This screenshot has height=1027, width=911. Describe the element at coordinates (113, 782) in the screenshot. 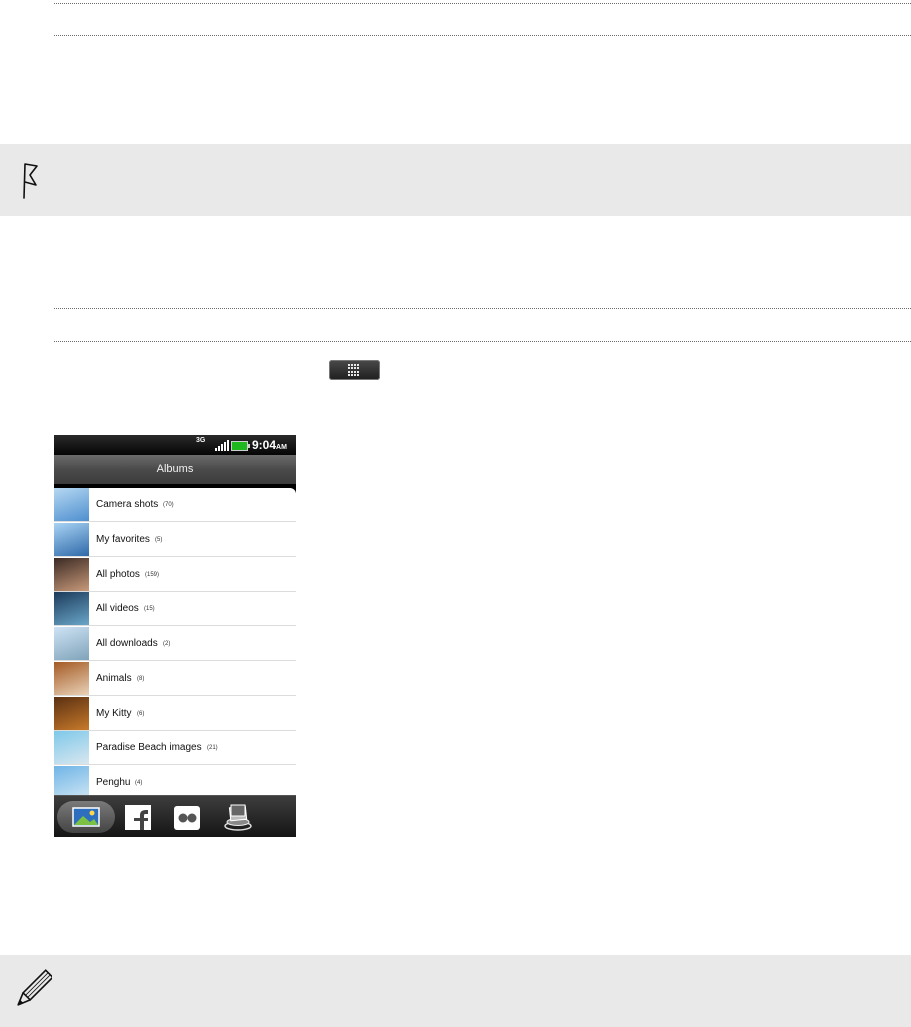

I see `album-name: Penghu` at that location.